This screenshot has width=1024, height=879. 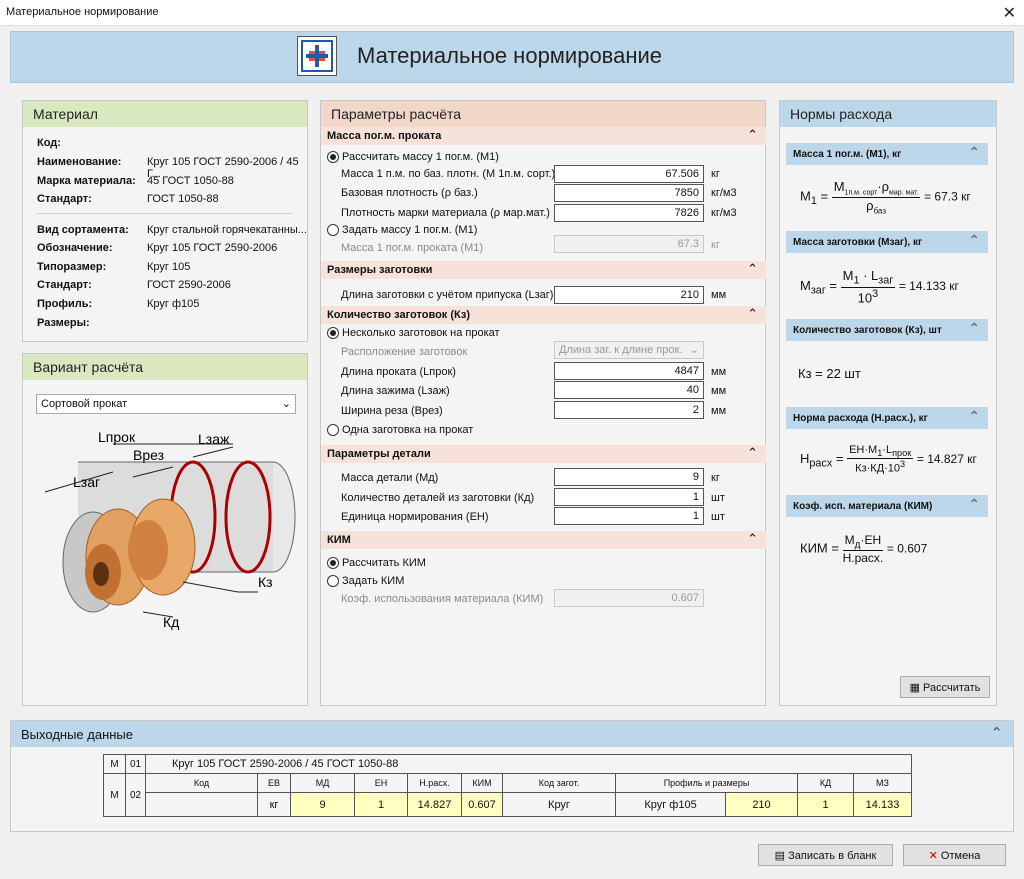 I want to click on r2-a: М, so click(x=114, y=795).